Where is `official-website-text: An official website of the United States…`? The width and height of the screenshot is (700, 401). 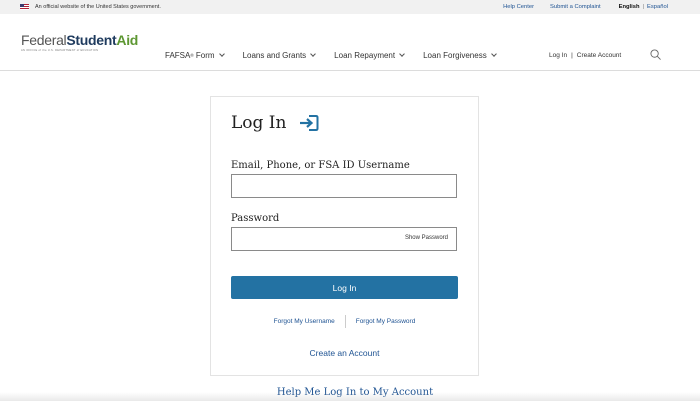
official-website-text: An official website of the United States… is located at coordinates (98, 7).